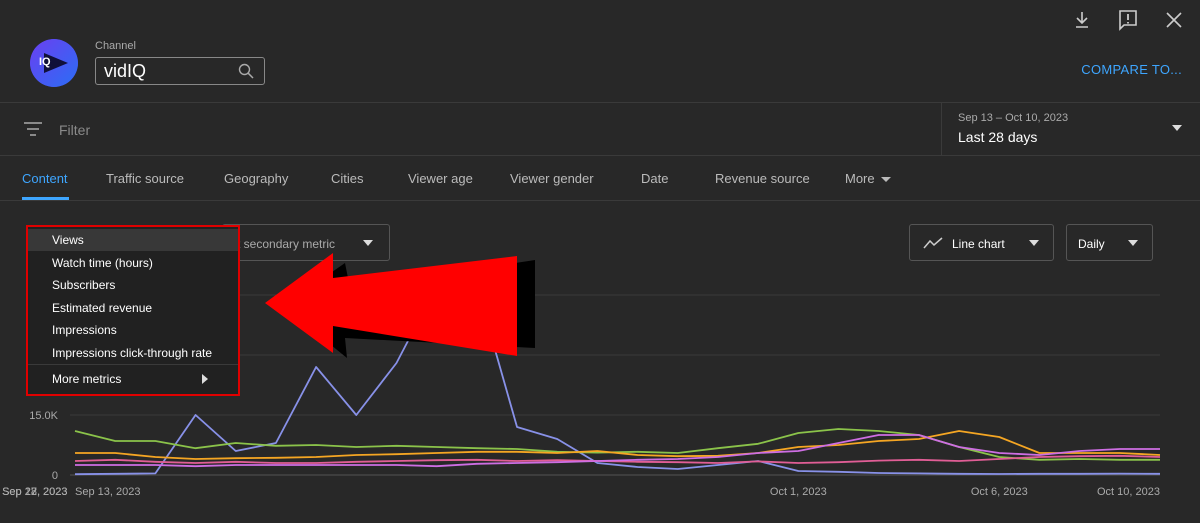 The width and height of the screenshot is (1200, 523). Describe the element at coordinates (205, 379) in the screenshot. I see `chevron-right-icon` at that location.